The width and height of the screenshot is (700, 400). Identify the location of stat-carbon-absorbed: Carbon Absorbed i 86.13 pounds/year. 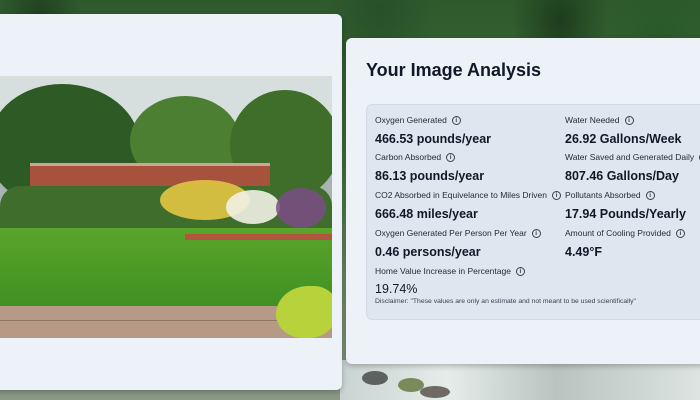
(429, 167).